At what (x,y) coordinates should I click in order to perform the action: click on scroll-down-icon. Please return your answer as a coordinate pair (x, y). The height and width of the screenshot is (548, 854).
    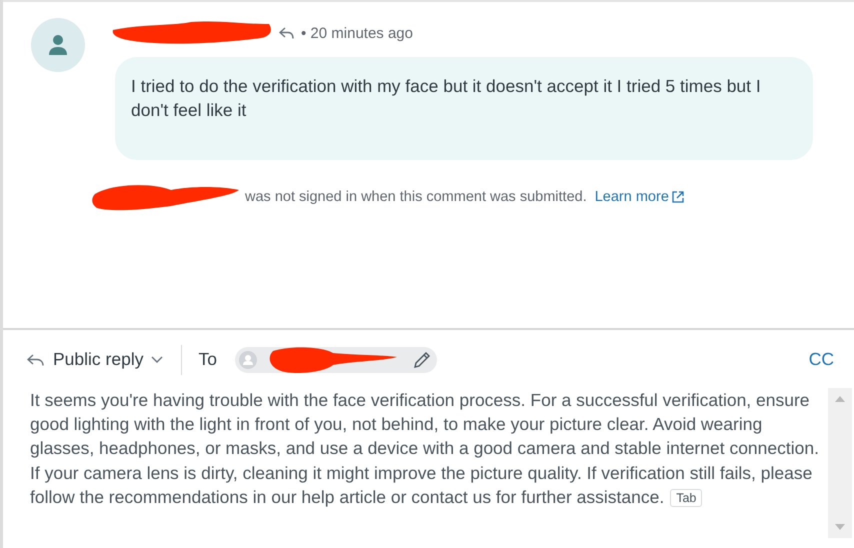
    Looking at the image, I should click on (840, 527).